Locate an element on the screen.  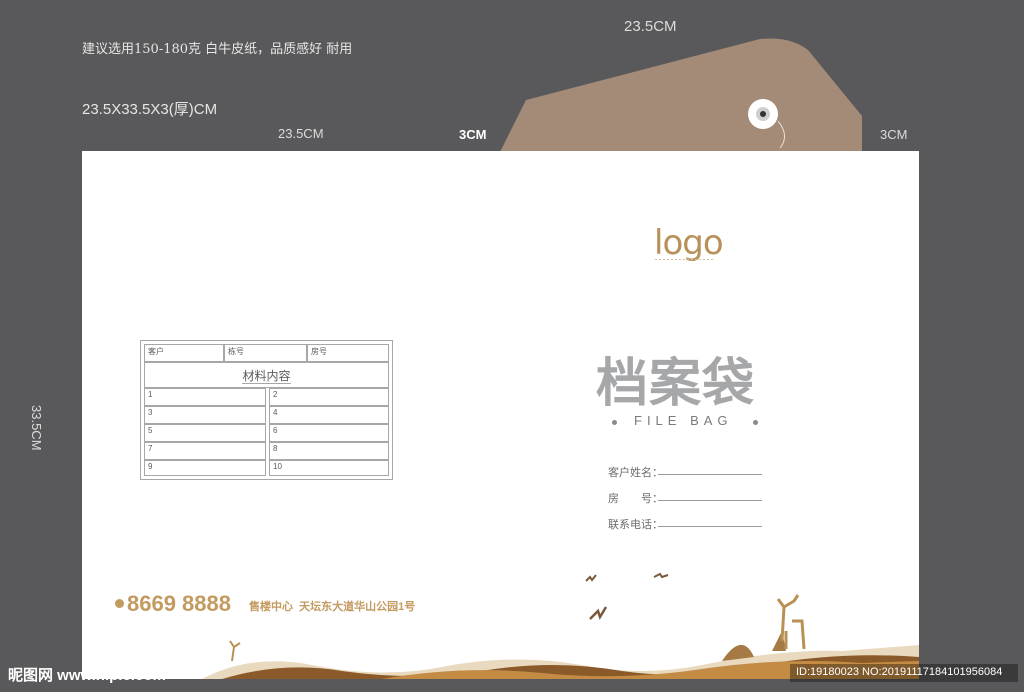
subtitle-dot-right is located at coordinates (755, 422).